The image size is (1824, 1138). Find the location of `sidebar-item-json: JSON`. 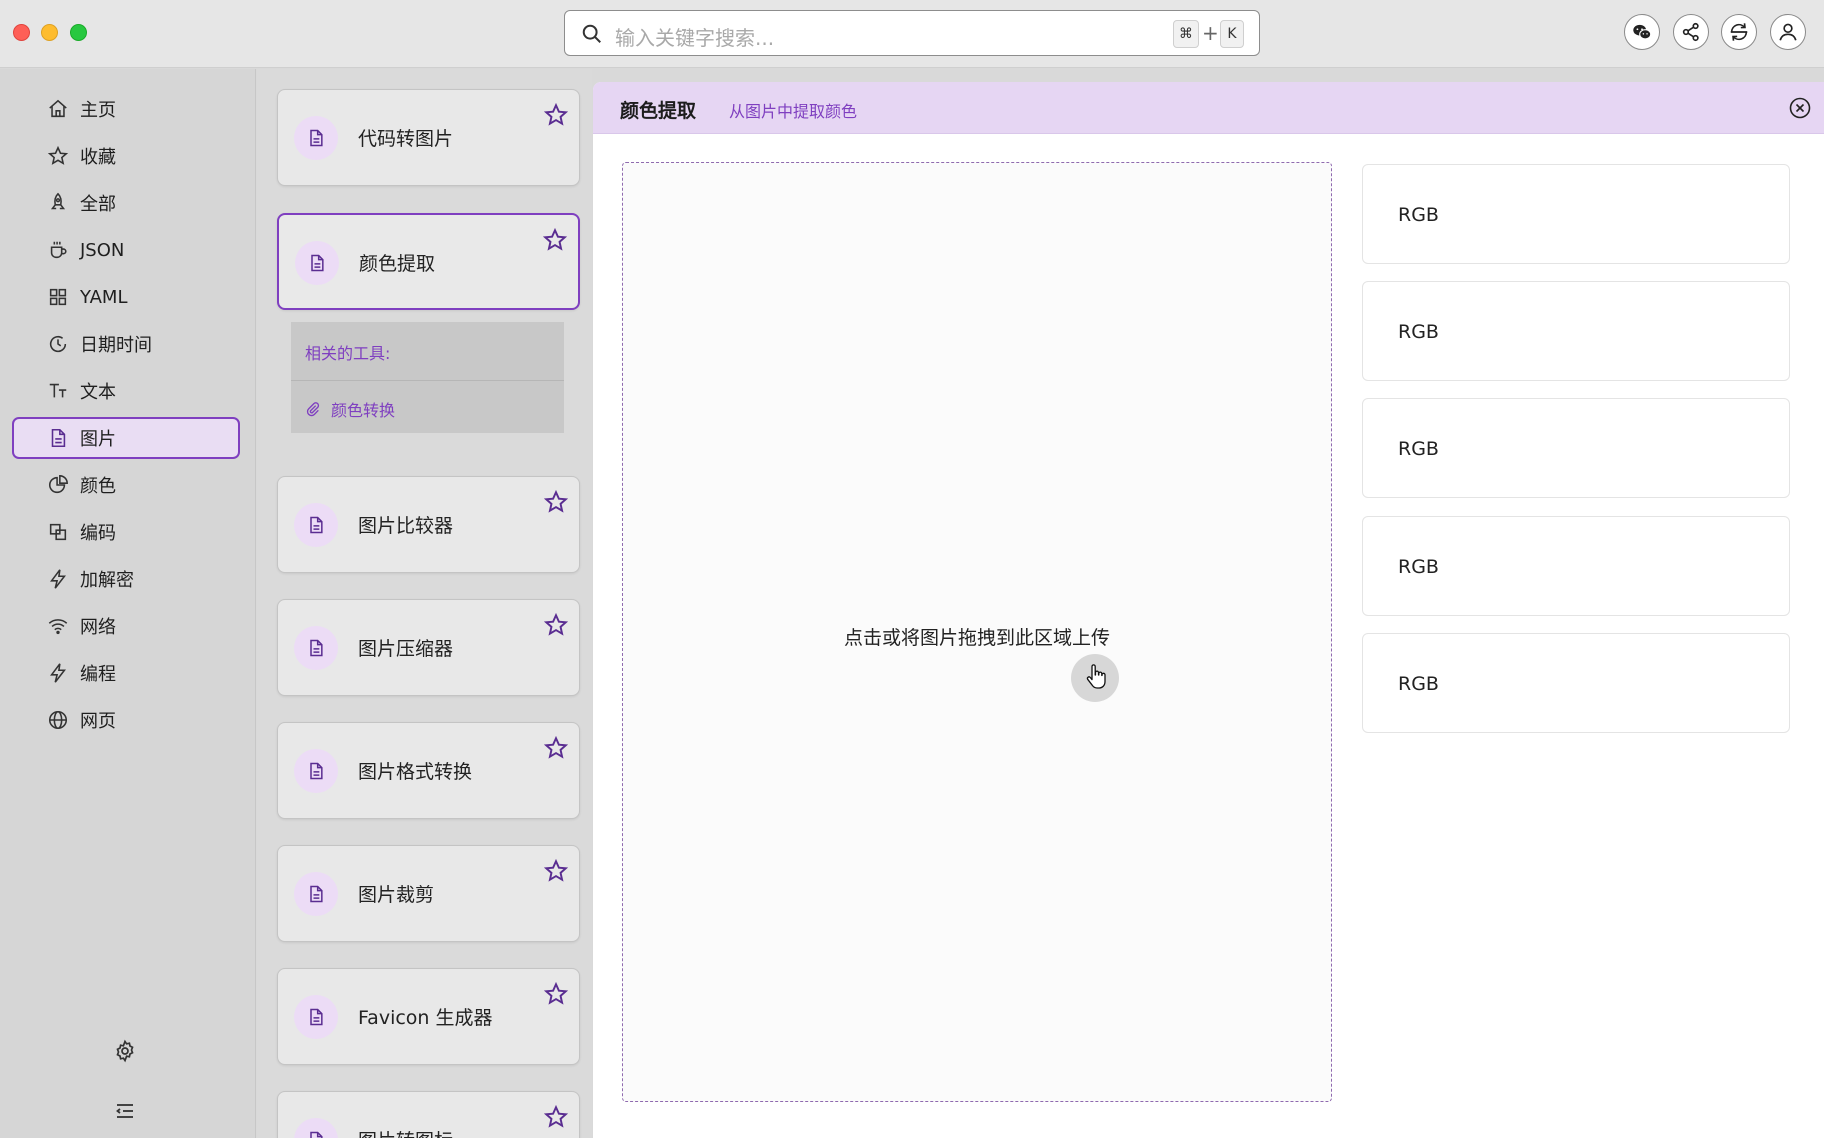

sidebar-item-json: JSON is located at coordinates (126, 250).